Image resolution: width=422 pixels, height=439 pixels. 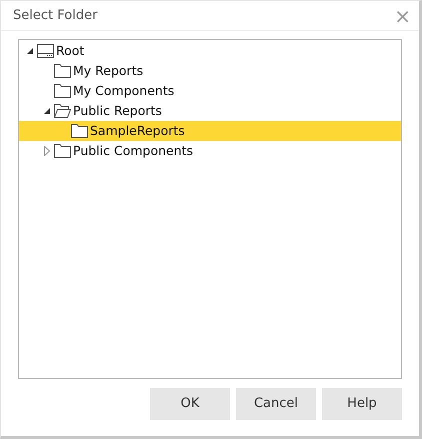 I want to click on dialog-button: Cancel, so click(x=276, y=404).